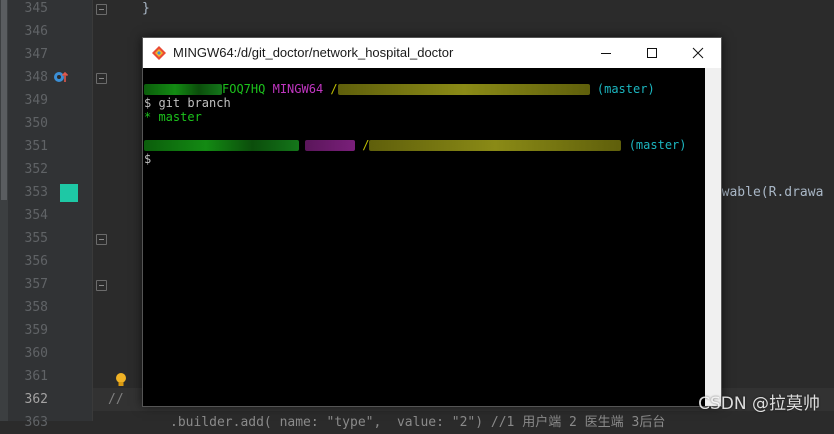 The height and width of the screenshot is (434, 834). Describe the element at coordinates (116, 399) in the screenshot. I see `code-comment: //` at that location.